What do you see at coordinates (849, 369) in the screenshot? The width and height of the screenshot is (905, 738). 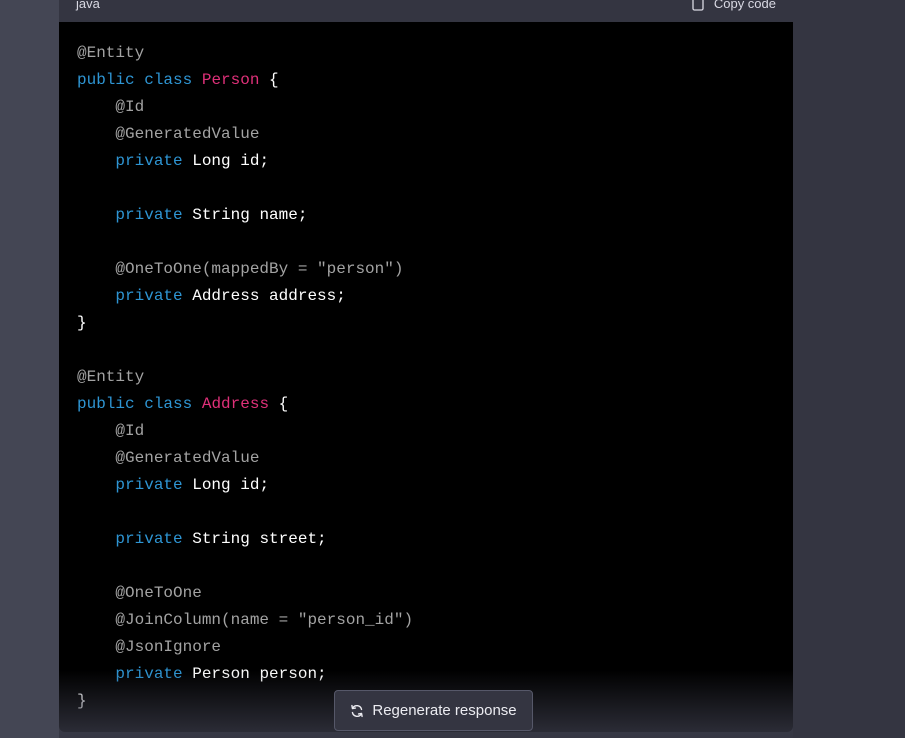 I see `page-side-background` at bounding box center [849, 369].